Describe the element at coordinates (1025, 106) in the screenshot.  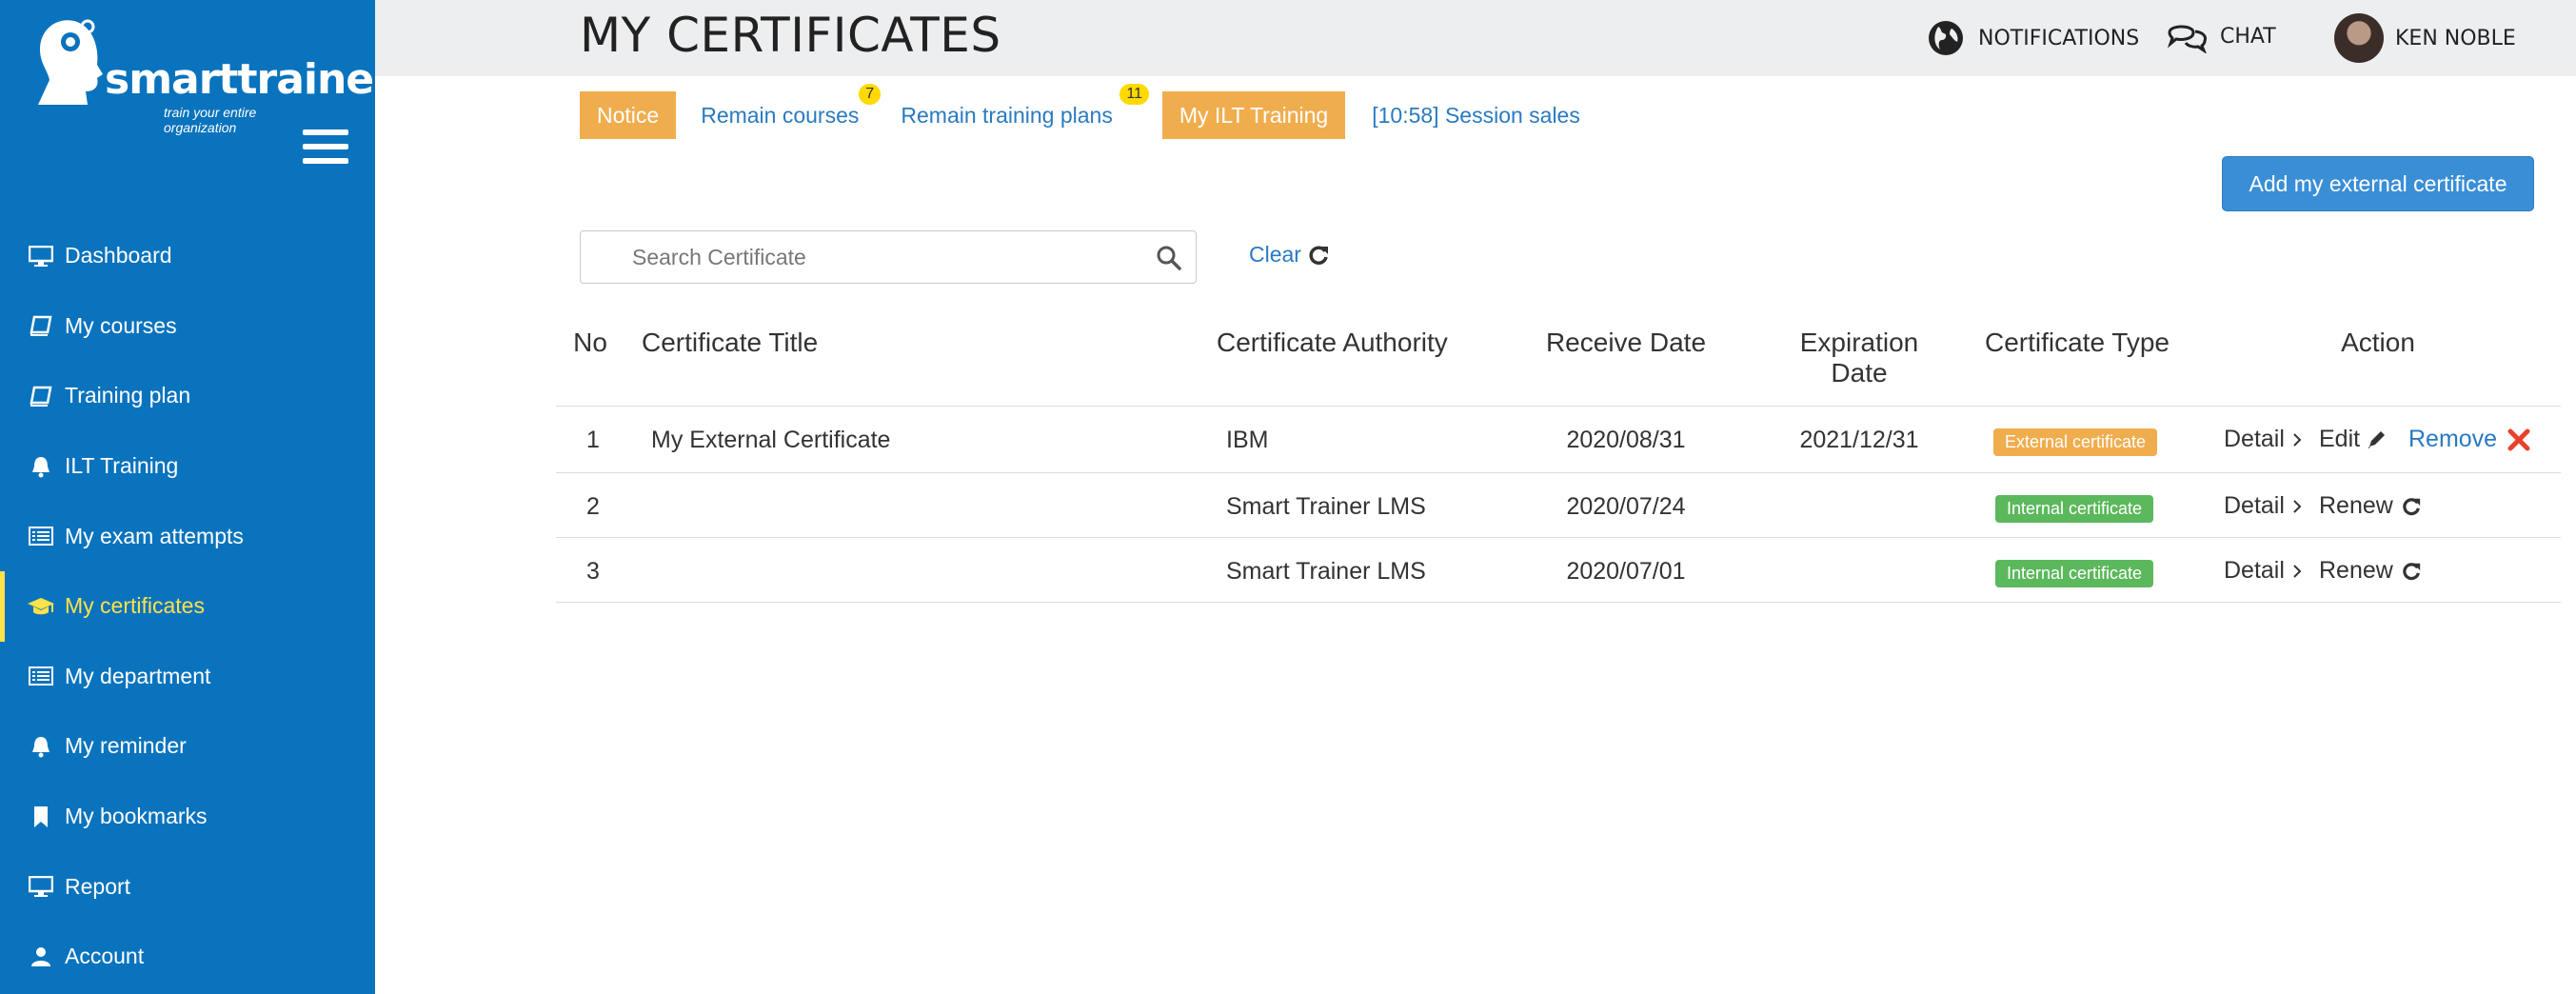
I see `remain-training-plans-link: Remain training plans 11` at that location.